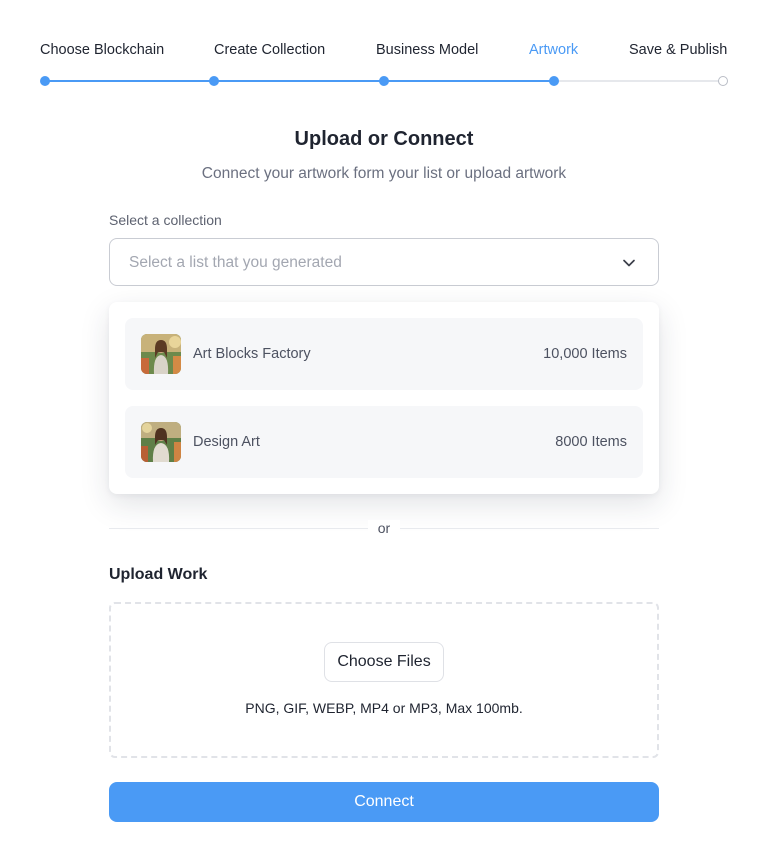  Describe the element at coordinates (384, 139) in the screenshot. I see `page-title: Upload or Connect` at that location.